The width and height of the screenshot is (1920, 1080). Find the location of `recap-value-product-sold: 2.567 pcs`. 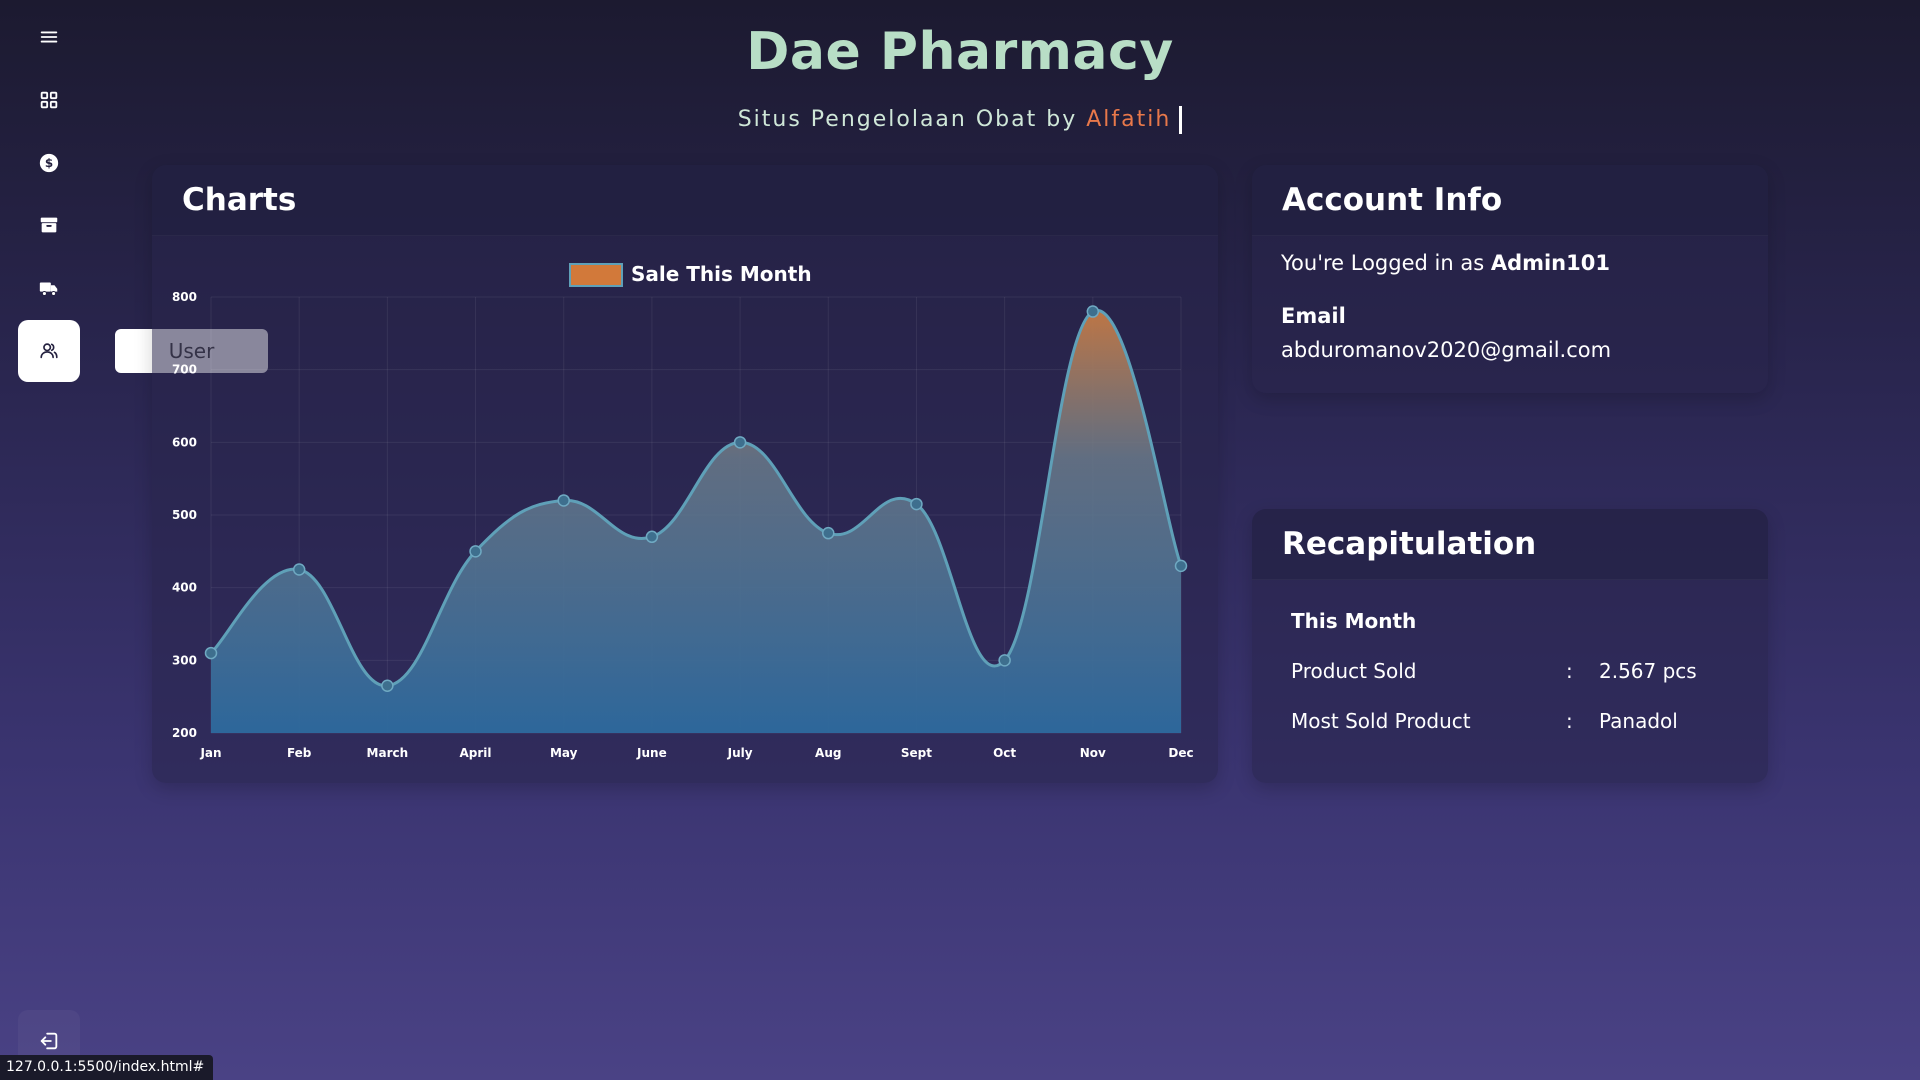

recap-value-product-sold: 2.567 pcs is located at coordinates (1648, 671).